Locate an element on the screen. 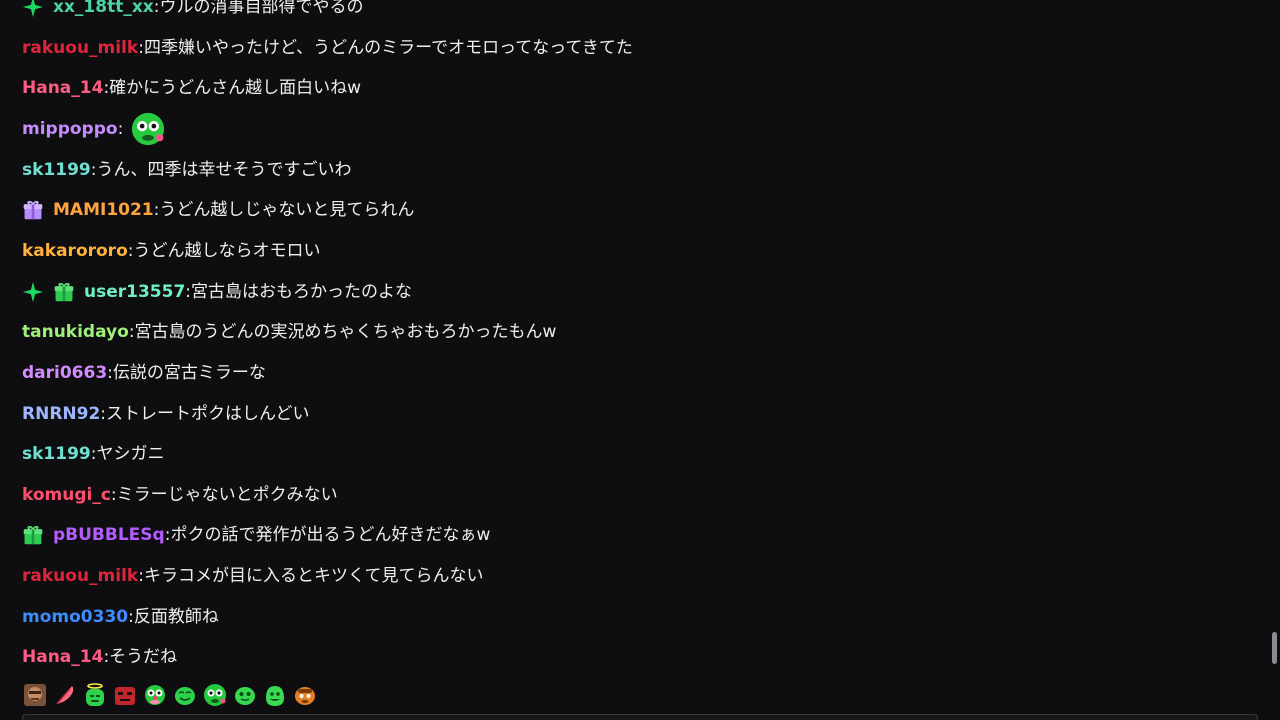 The height and width of the screenshot is (720, 1280). chat-message: pBUBBLESq: ポクの話で発作が出るうどん好きだなぁw is located at coordinates (256, 535).